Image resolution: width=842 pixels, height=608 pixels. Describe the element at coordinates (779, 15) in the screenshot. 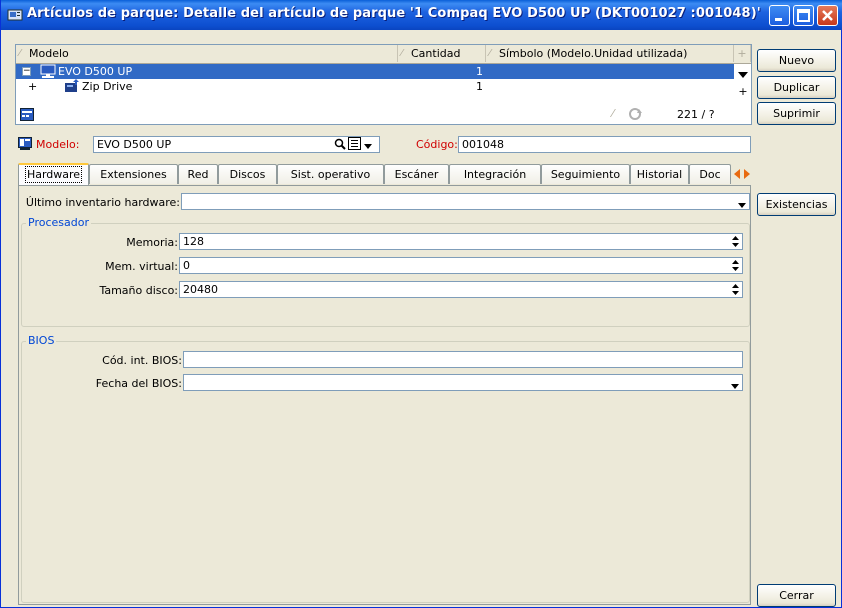

I see `minimize-button` at that location.